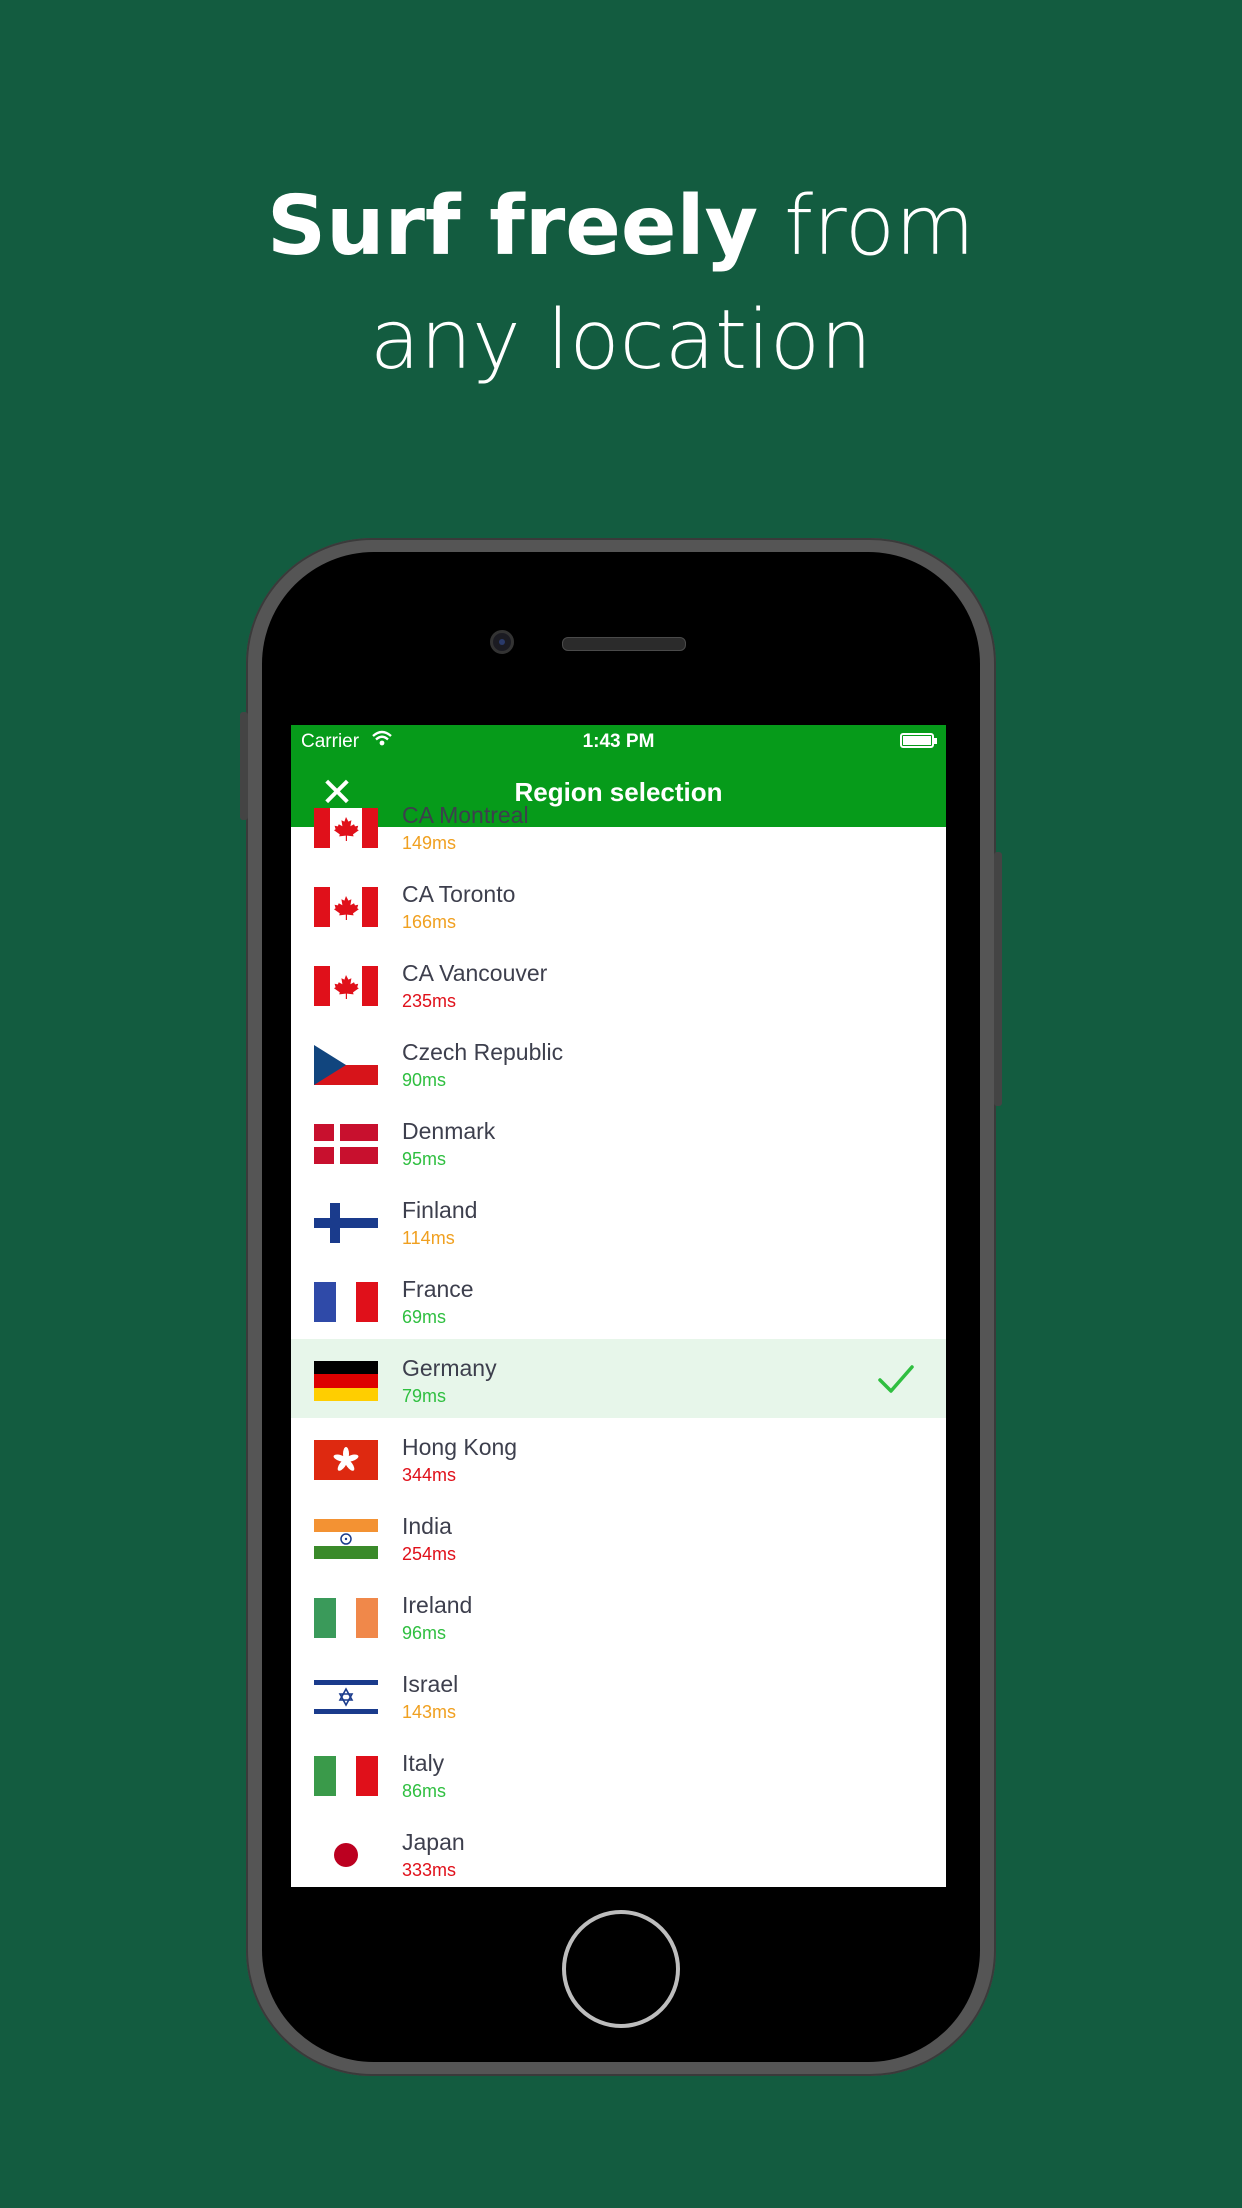 The image size is (1242, 2208). What do you see at coordinates (427, 1526) in the screenshot?
I see `region-name: India` at bounding box center [427, 1526].